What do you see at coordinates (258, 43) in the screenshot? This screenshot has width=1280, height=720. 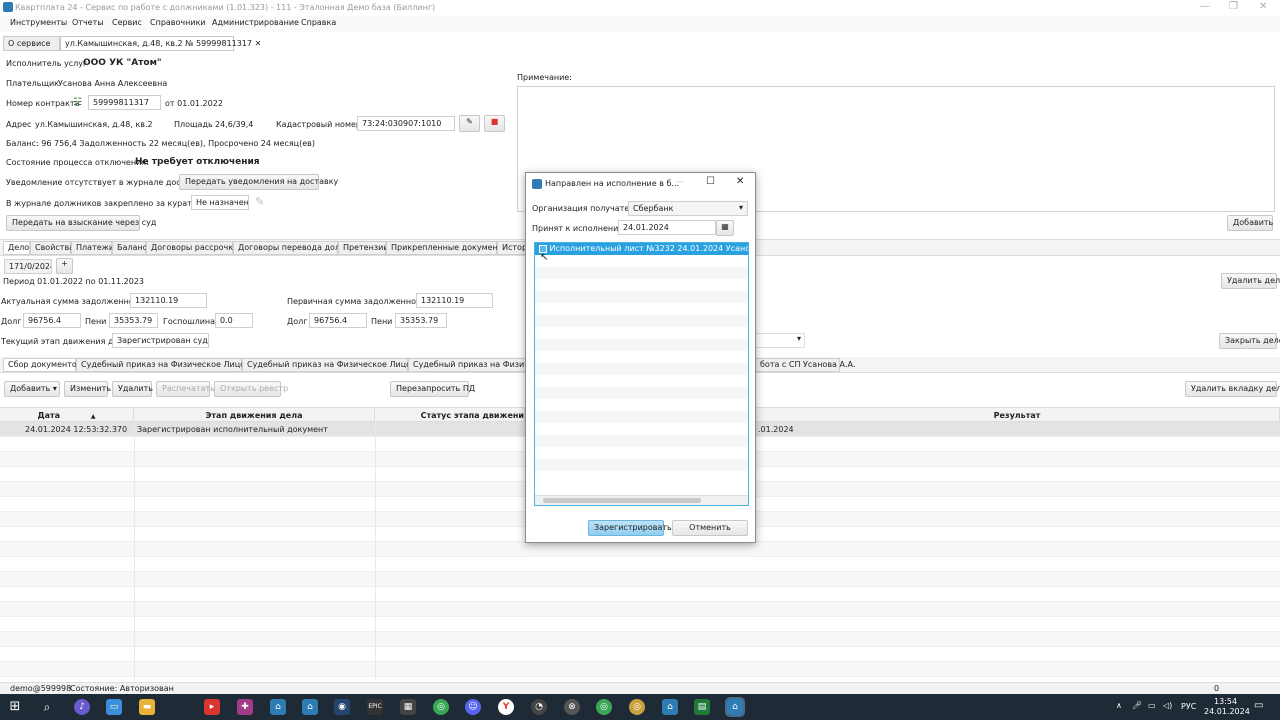 I see `tab-close-icon: ✕` at bounding box center [258, 43].